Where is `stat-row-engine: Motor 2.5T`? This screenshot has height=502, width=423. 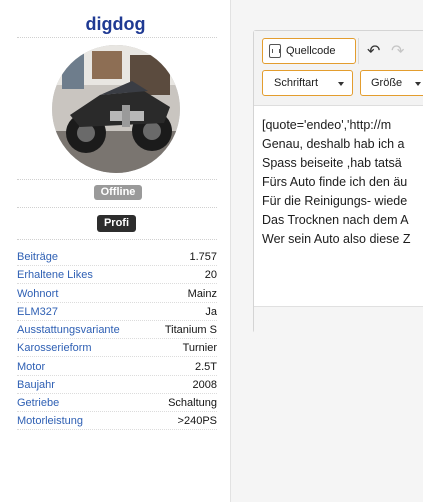
stat-row-engine: Motor 2.5T is located at coordinates (117, 367).